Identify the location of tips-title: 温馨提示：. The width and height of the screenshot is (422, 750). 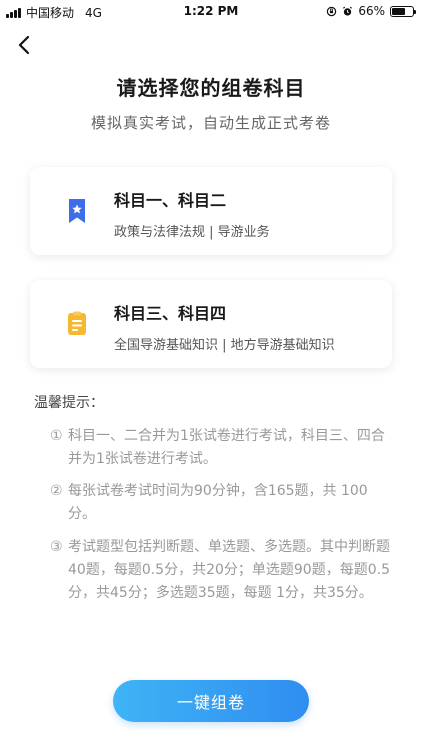
(69, 403).